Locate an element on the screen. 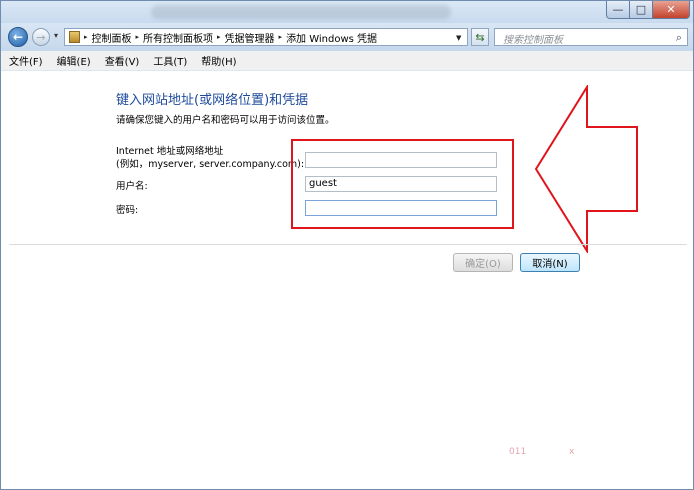 The width and height of the screenshot is (694, 490). control-panel-icon is located at coordinates (74, 37).